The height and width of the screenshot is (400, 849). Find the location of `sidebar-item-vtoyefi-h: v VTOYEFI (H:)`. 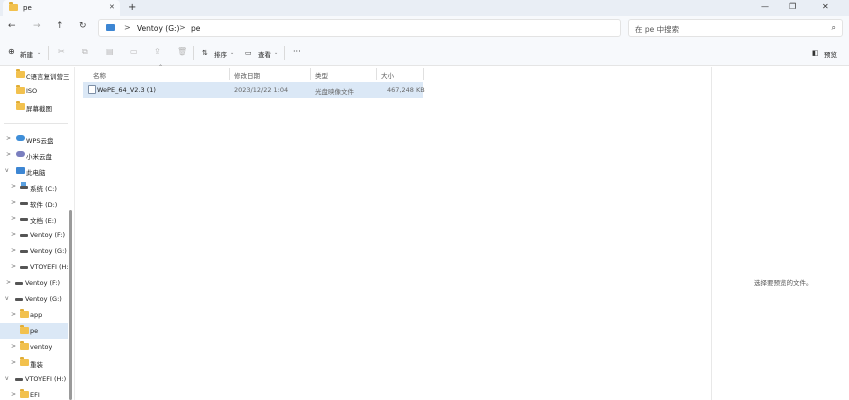

sidebar-item-vtoyefi-h: v VTOYEFI (H:) is located at coordinates (34, 379).